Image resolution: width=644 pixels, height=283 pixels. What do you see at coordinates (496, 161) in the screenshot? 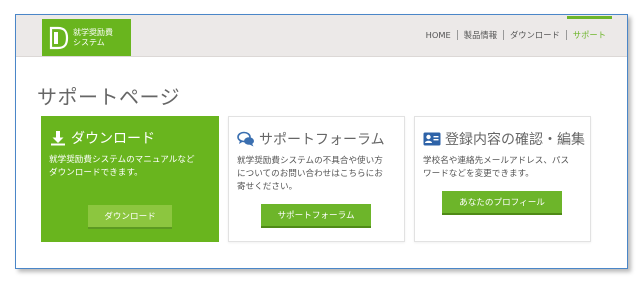
I see `description-line: 学校名や連絡先メールアドレス、パス` at bounding box center [496, 161].